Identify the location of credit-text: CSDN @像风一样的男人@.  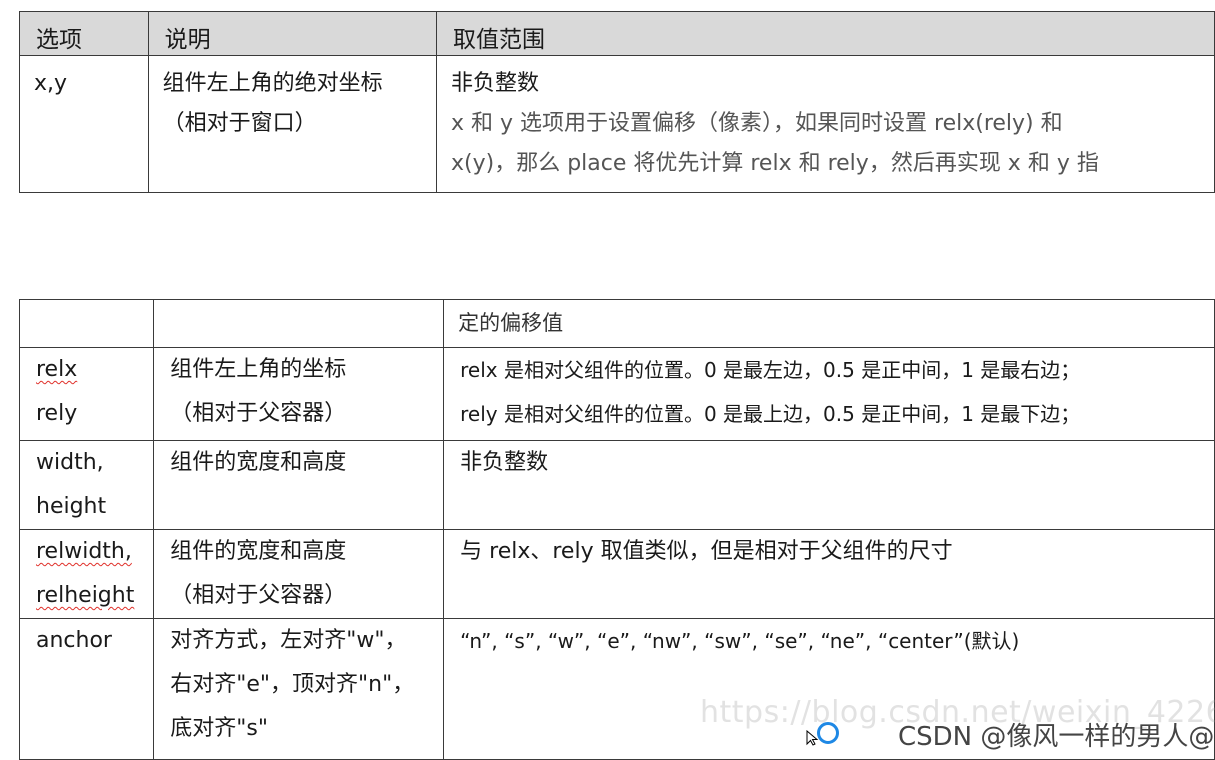
(1056, 737).